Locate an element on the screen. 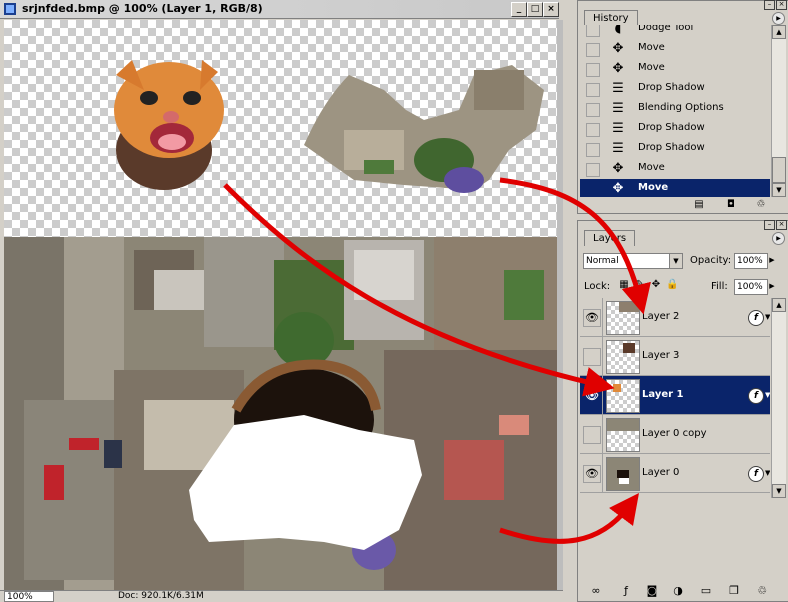  layer-name: Layer 1 is located at coordinates (662, 394).